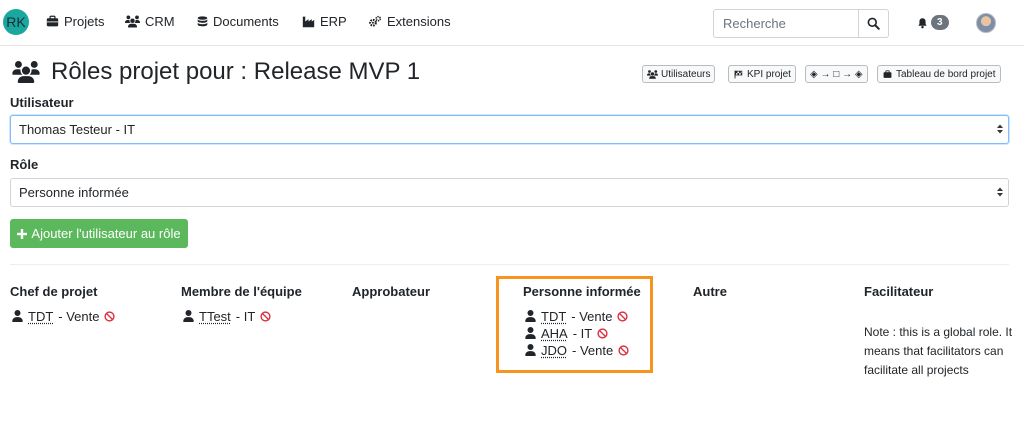 The width and height of the screenshot is (1024, 436). What do you see at coordinates (391, 291) in the screenshot?
I see `role-title-approver: Approbateur` at bounding box center [391, 291].